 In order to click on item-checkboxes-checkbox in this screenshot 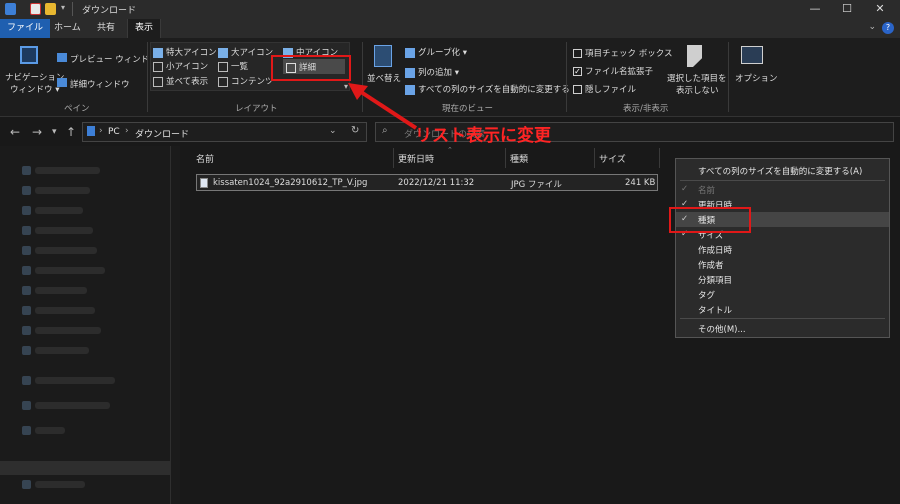, I will do `click(577, 53)`.